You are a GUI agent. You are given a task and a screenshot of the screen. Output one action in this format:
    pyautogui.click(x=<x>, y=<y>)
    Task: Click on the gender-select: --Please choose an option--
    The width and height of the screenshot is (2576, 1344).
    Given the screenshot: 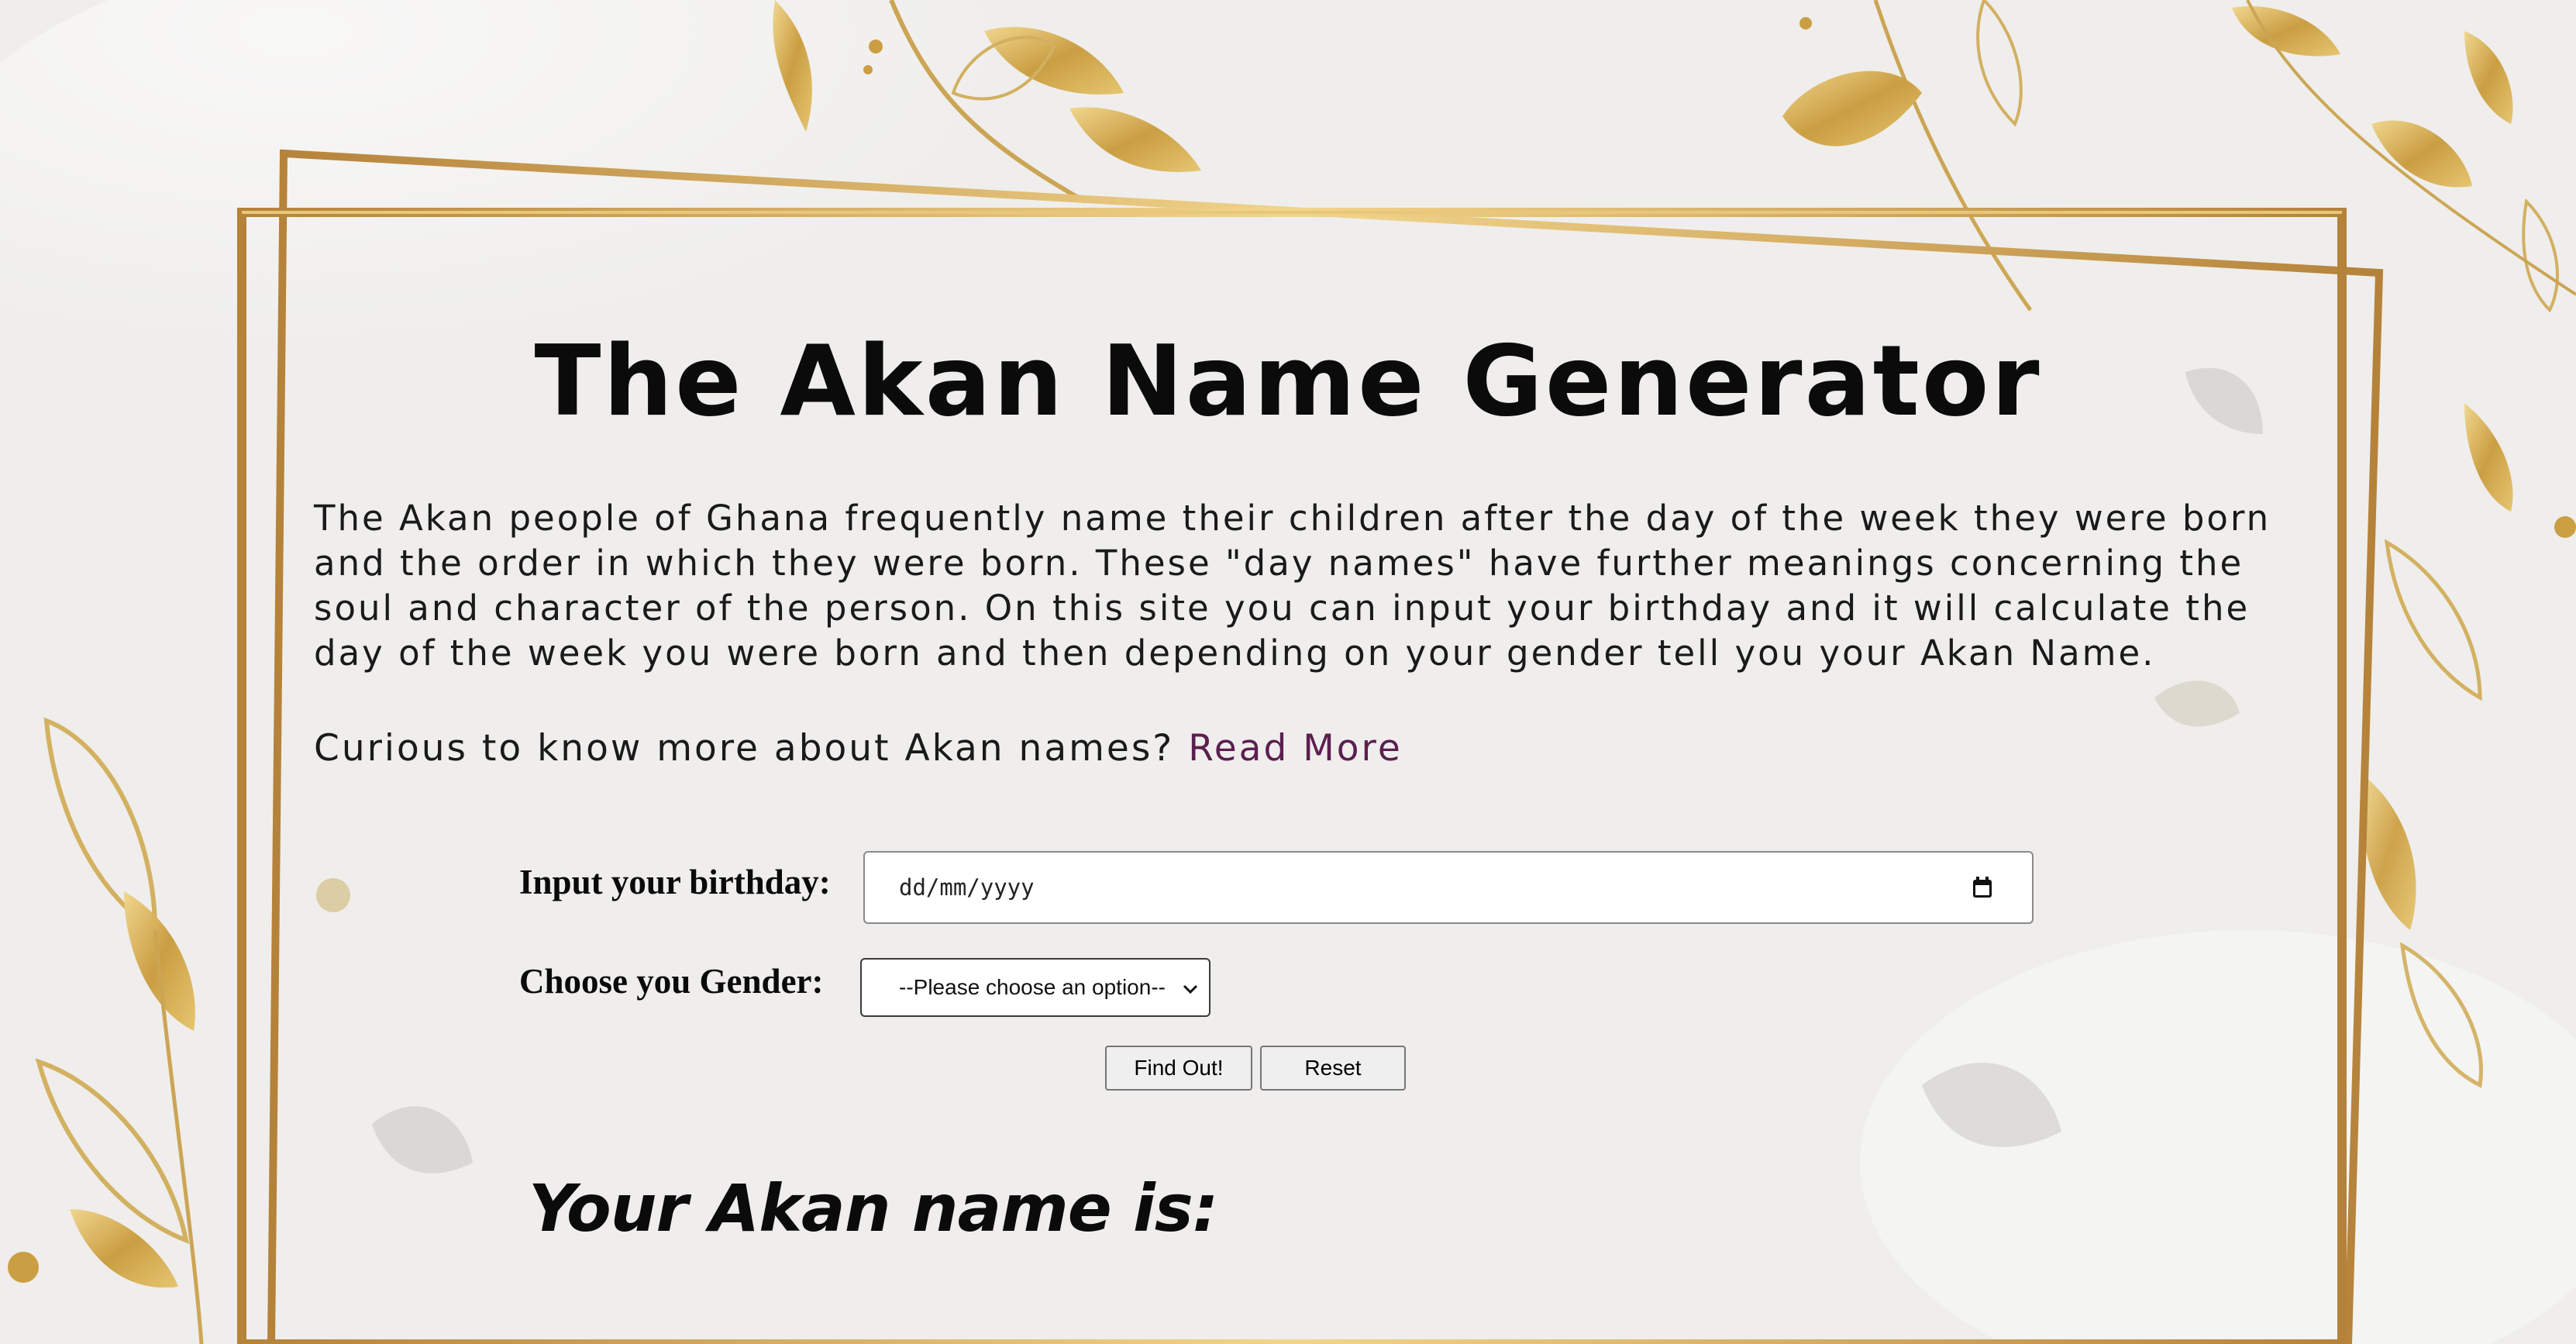 What is the action you would take?
    pyautogui.click(x=1035, y=987)
    